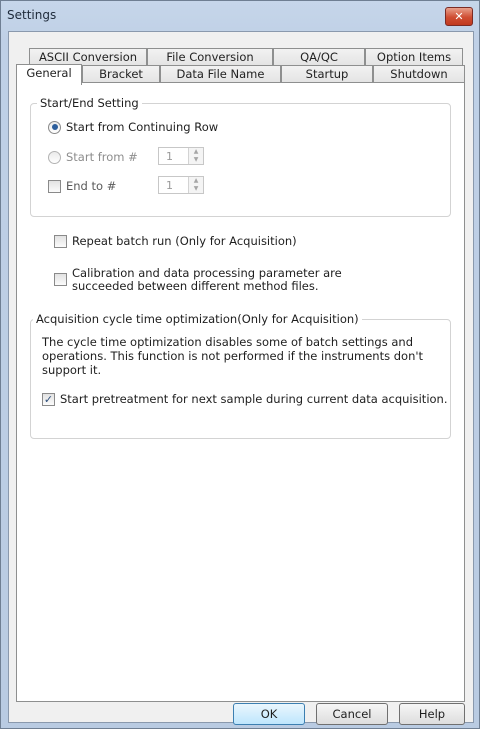 The height and width of the screenshot is (729, 480). I want to click on tab-startup: Startup, so click(327, 73).